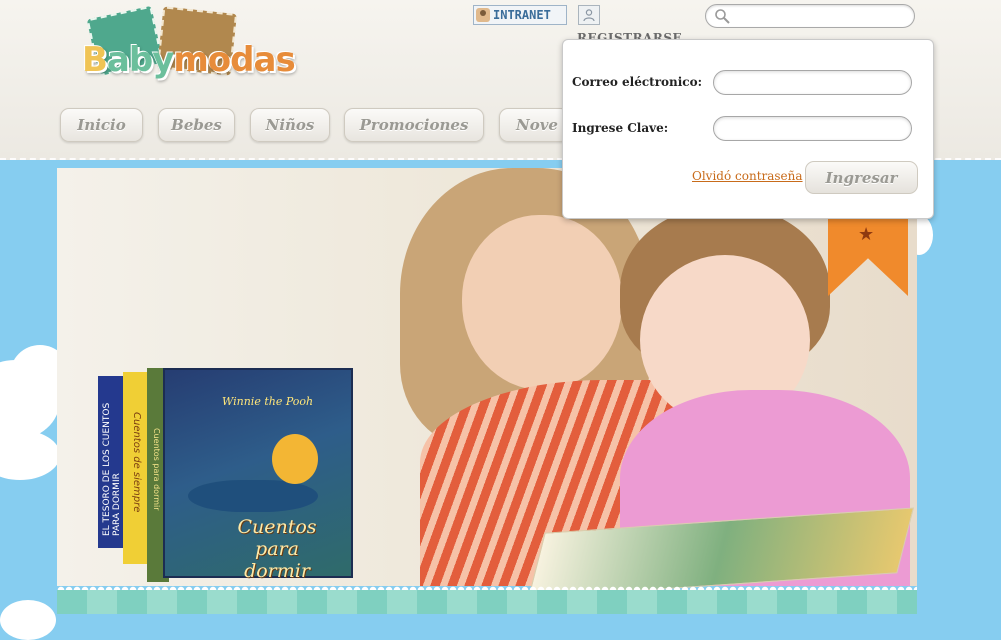 The height and width of the screenshot is (640, 1001). Describe the element at coordinates (112, 469) in the screenshot. I see `book-blue-spine: EL TESORO DE LOS CUENTOS PARA DORMIR` at that location.